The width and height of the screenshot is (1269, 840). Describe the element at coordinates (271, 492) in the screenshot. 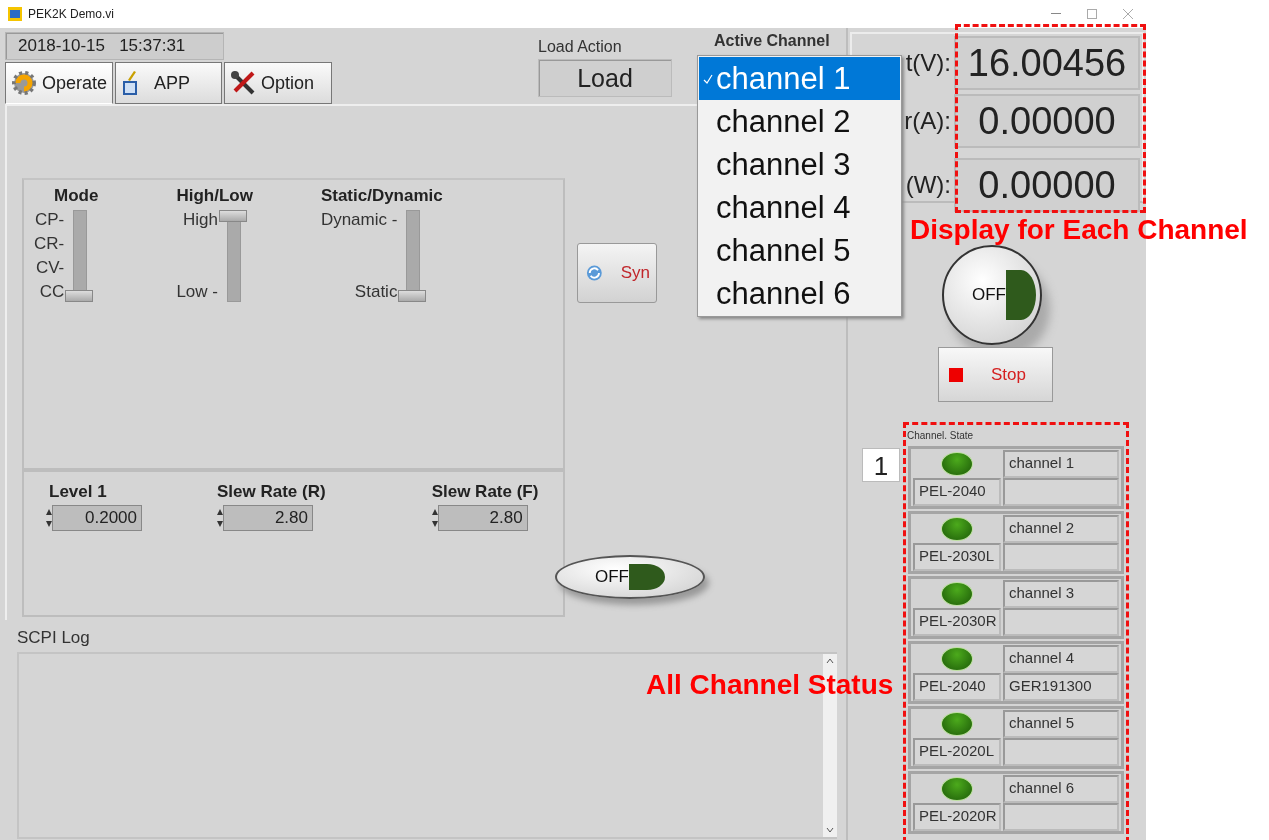

I see `numeric-label: Slew Rate (R)` at that location.